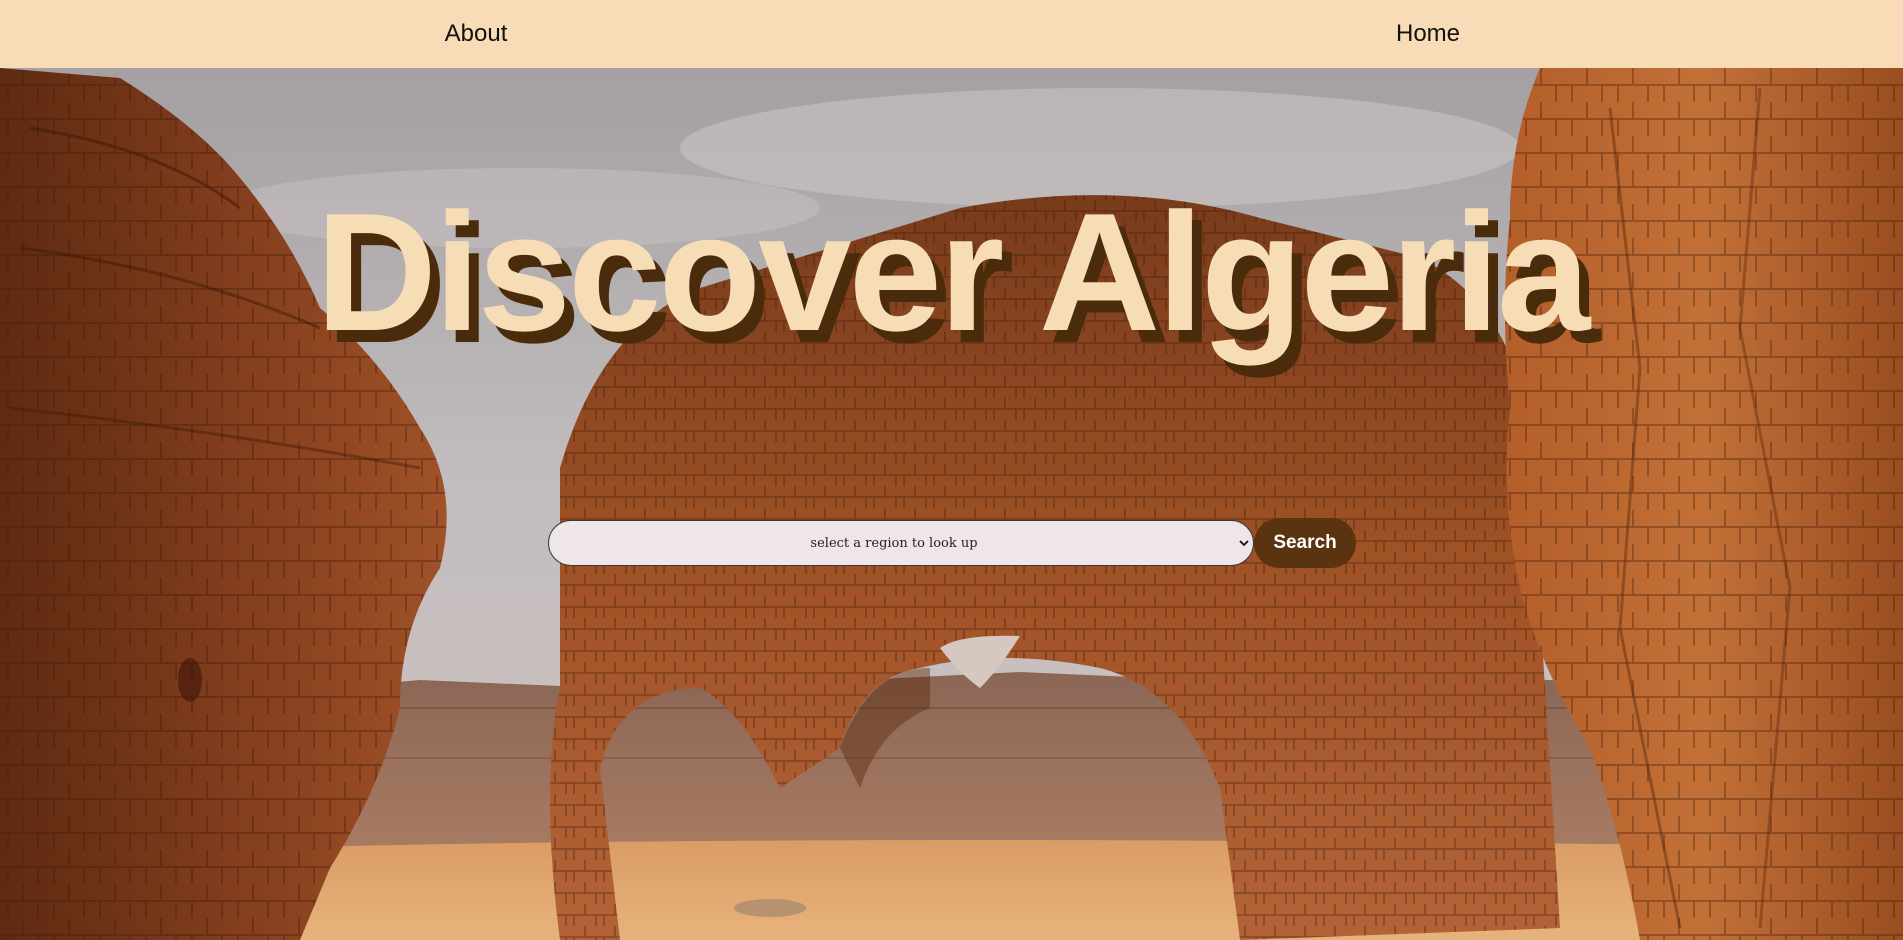 This screenshot has height=940, width=1903. What do you see at coordinates (1428, 34) in the screenshot?
I see `nav-link-home: Home` at bounding box center [1428, 34].